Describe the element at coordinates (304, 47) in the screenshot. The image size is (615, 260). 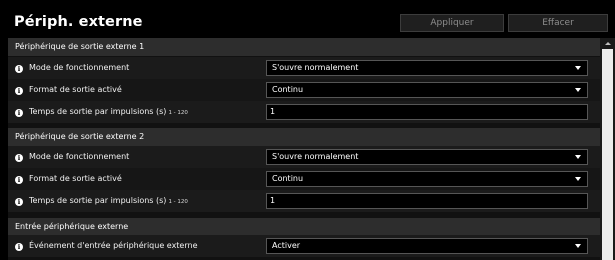
I see `section-header-output-1: Périphérique de sortie externe 1` at that location.